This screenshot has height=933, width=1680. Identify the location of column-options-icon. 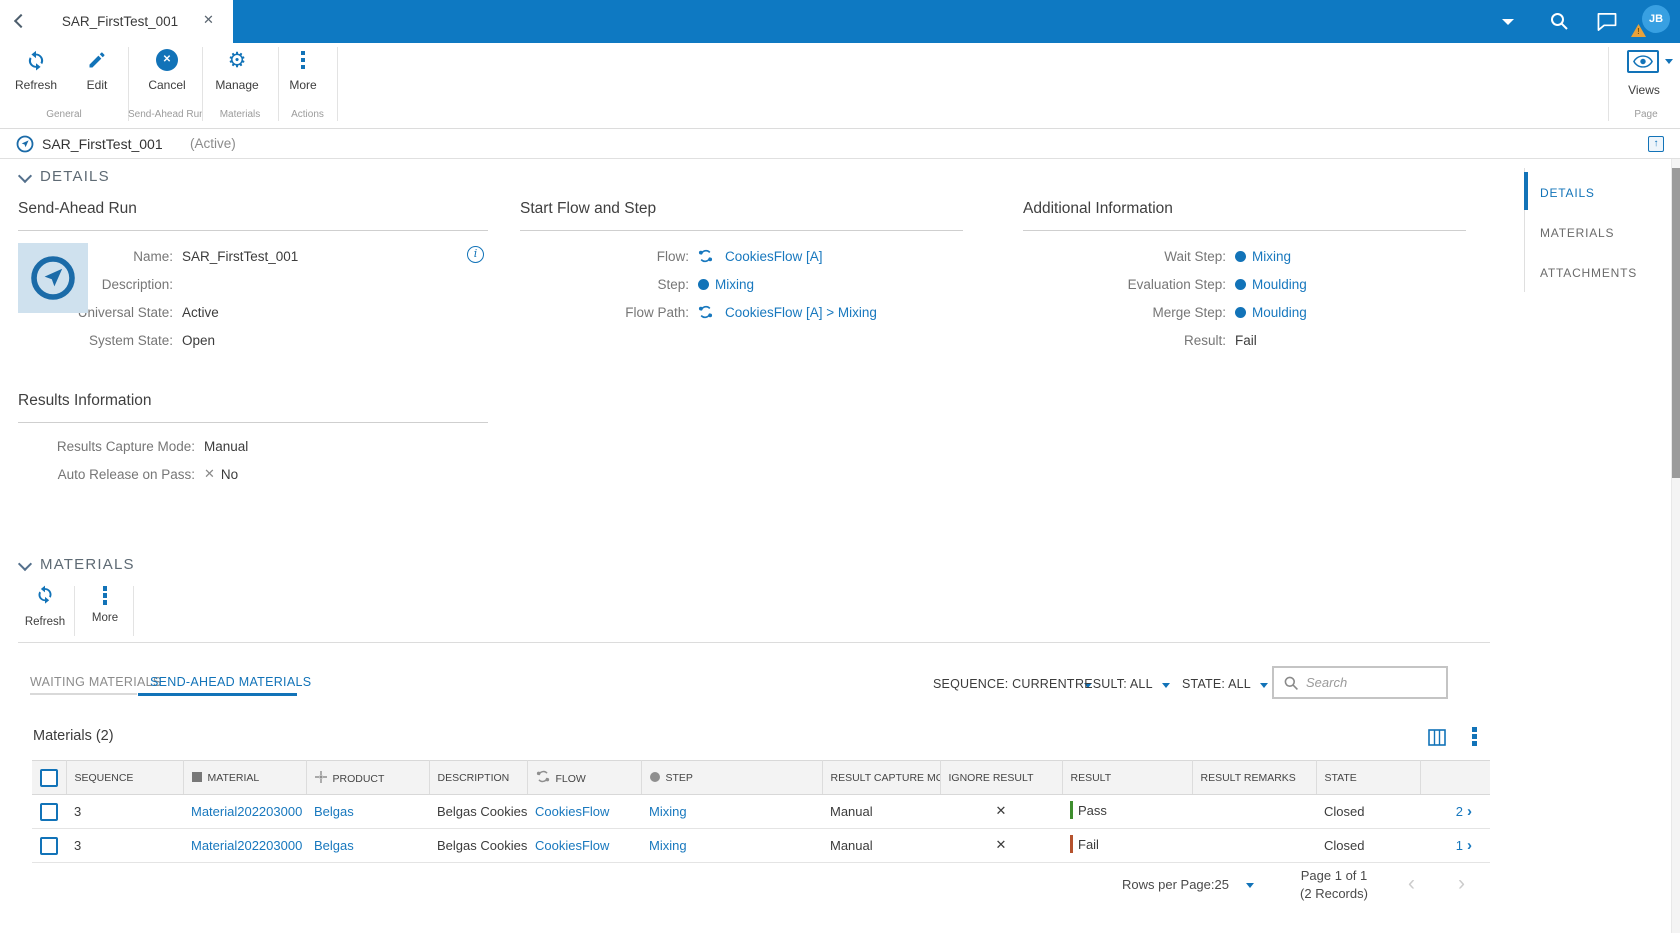
(1437, 740).